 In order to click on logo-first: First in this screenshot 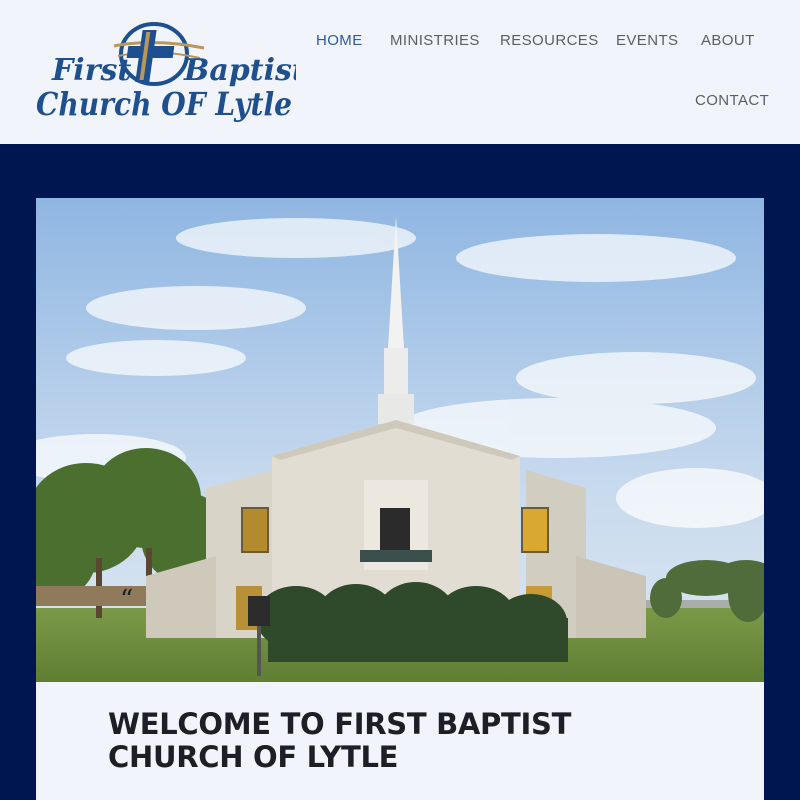, I will do `click(91, 70)`.